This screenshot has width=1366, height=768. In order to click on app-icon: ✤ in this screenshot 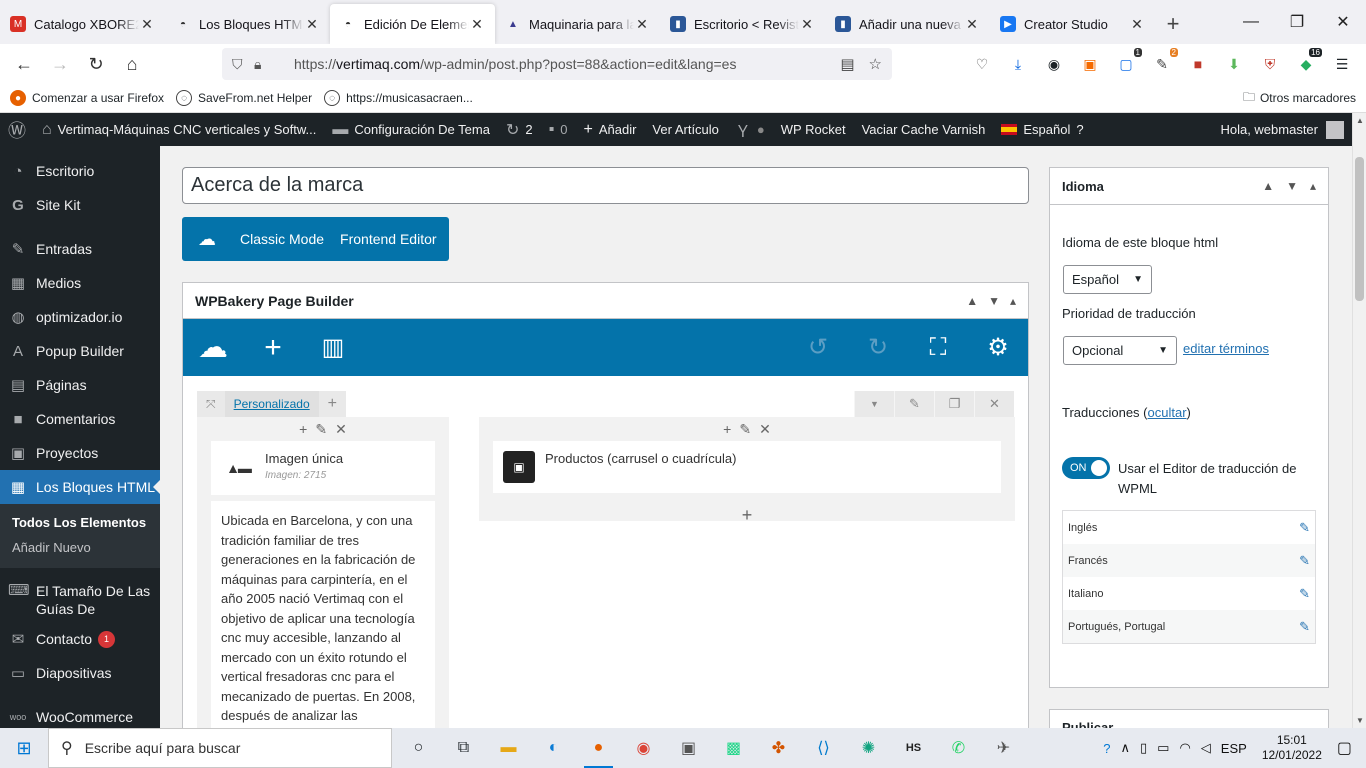, I will do `click(778, 748)`.